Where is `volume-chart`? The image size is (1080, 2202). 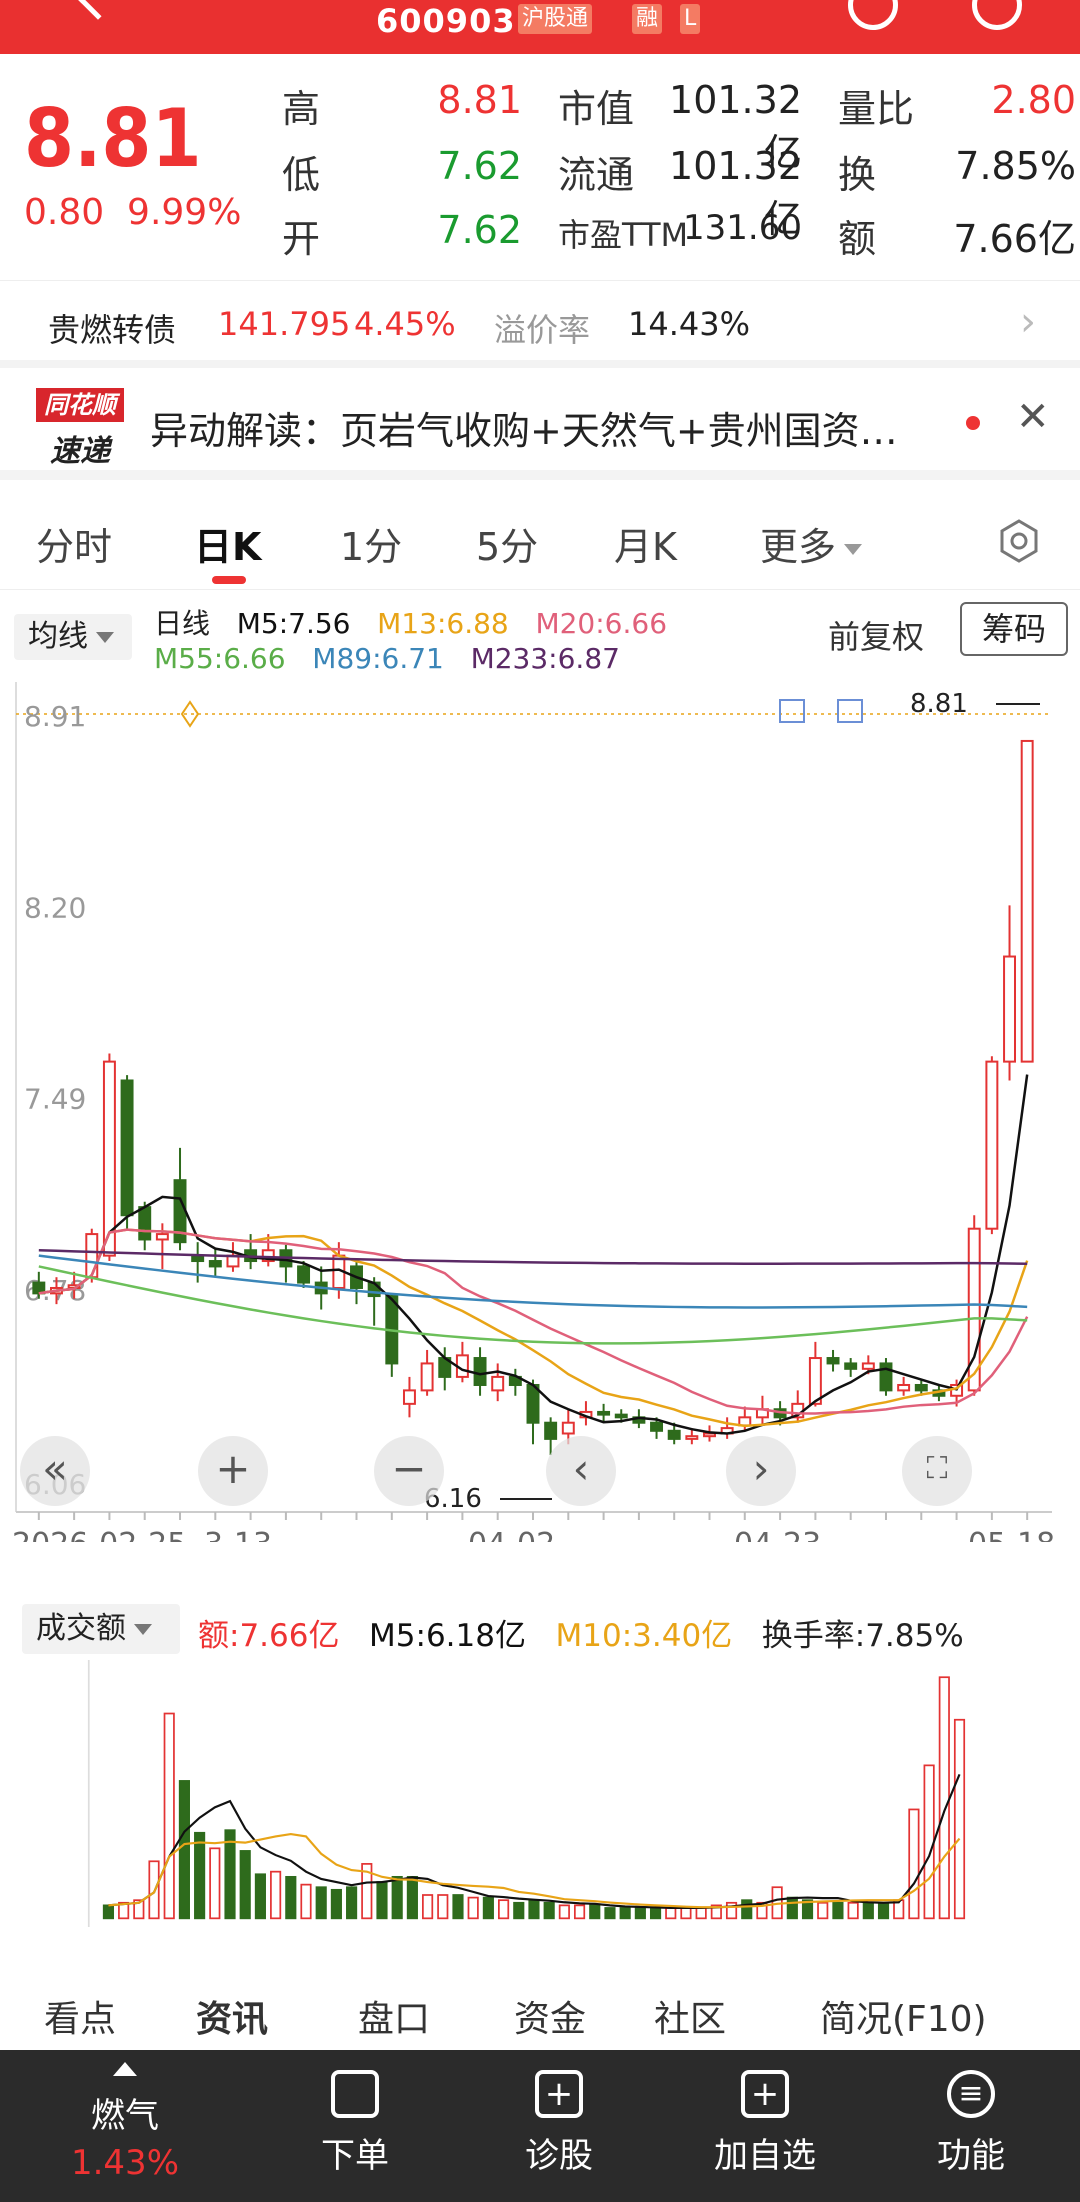 volume-chart is located at coordinates (540, 1815).